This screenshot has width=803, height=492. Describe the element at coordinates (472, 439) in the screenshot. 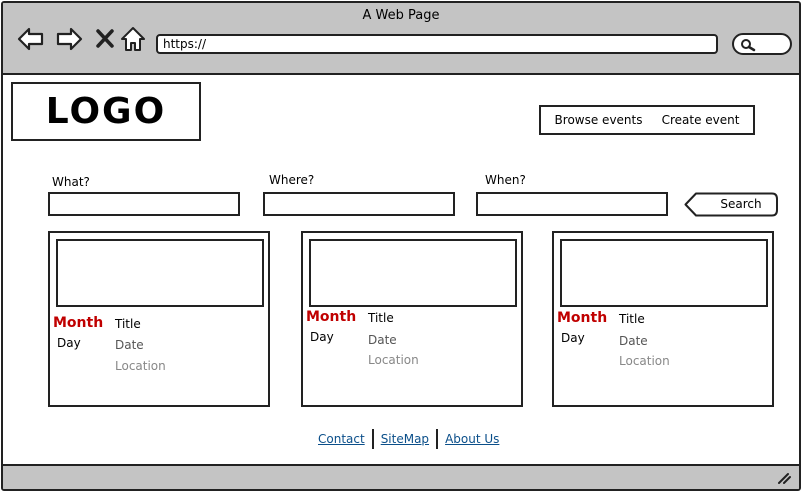

I see `about-us-link: About Us` at that location.